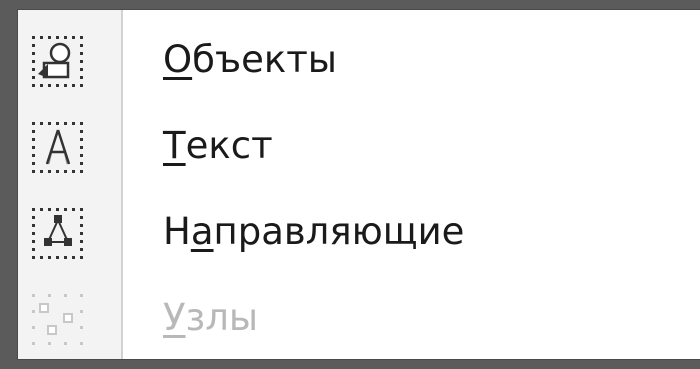 This screenshot has width=700, height=369. Describe the element at coordinates (58, 148) in the screenshot. I see `snap-text-icon` at that location.